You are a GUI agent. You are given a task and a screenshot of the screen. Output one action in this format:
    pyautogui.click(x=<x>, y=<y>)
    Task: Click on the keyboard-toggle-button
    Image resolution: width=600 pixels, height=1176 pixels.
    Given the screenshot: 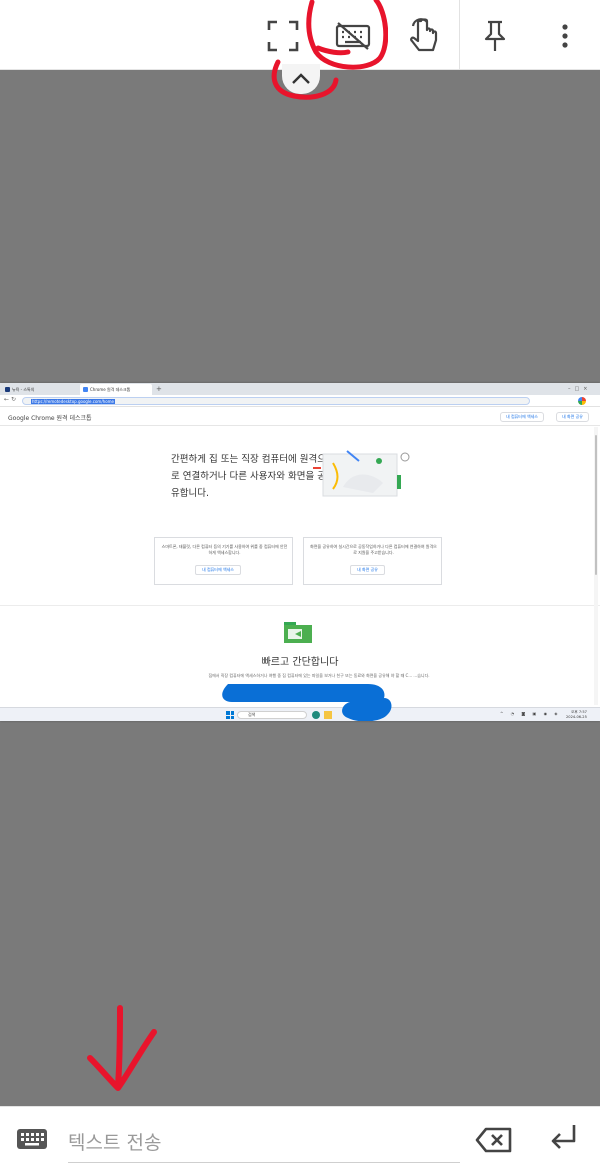 What is the action you would take?
    pyautogui.click(x=353, y=36)
    